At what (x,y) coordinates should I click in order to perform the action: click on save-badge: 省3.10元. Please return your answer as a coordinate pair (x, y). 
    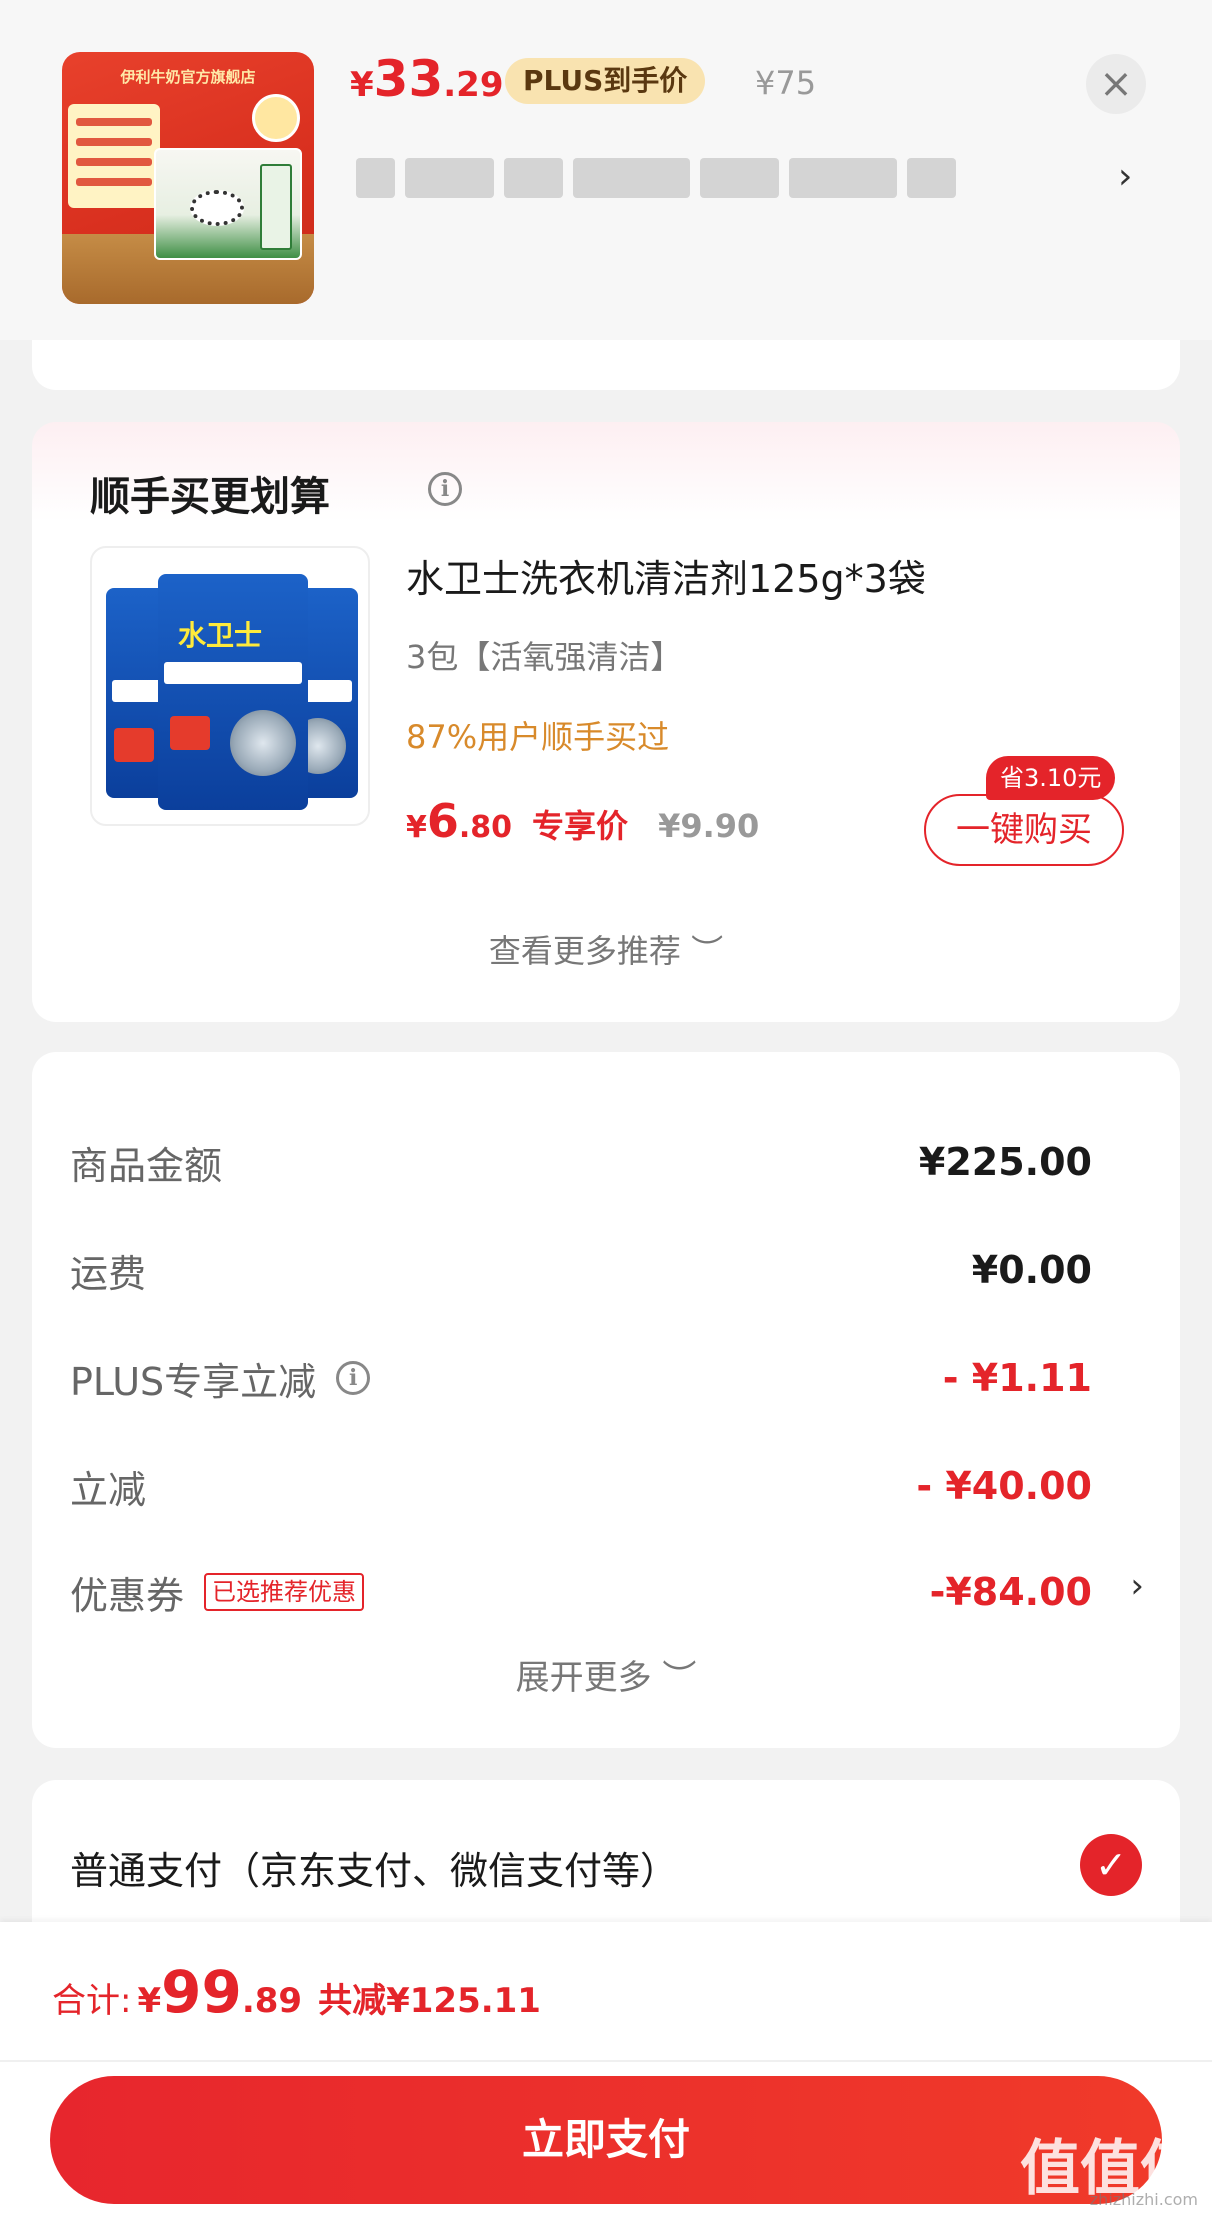
    Looking at the image, I should click on (1051, 778).